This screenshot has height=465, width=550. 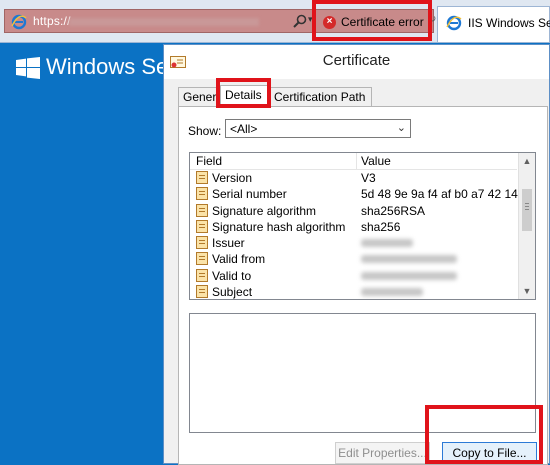 I want to click on address-redacted, so click(x=164, y=22).